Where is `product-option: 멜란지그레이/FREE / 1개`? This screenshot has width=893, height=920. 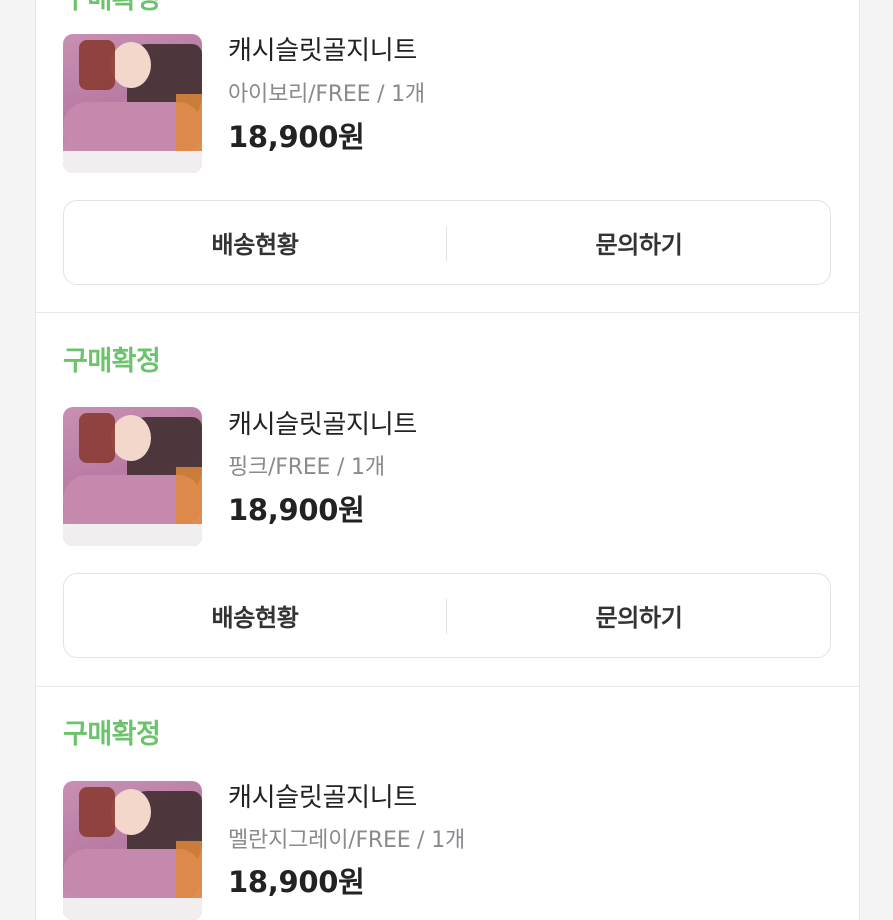 product-option: 멜란지그레이/FREE / 1개 is located at coordinates (347, 840).